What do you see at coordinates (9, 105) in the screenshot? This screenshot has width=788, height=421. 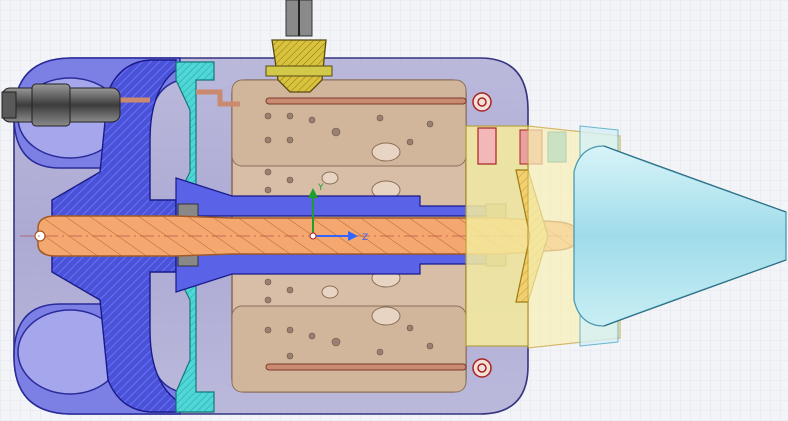 I see `inlet-connector-end` at bounding box center [9, 105].